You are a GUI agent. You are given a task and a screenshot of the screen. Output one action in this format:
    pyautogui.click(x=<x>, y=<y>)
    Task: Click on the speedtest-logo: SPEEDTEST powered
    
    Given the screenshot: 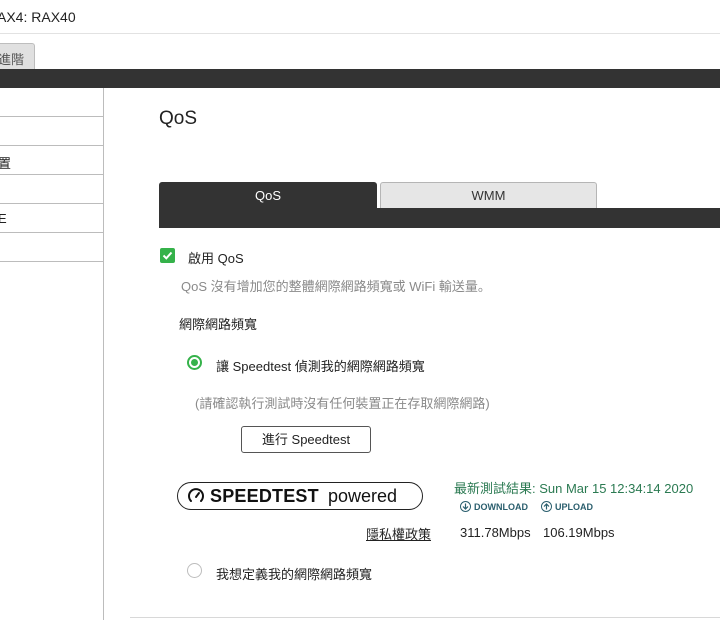 What is the action you would take?
    pyautogui.click(x=300, y=496)
    